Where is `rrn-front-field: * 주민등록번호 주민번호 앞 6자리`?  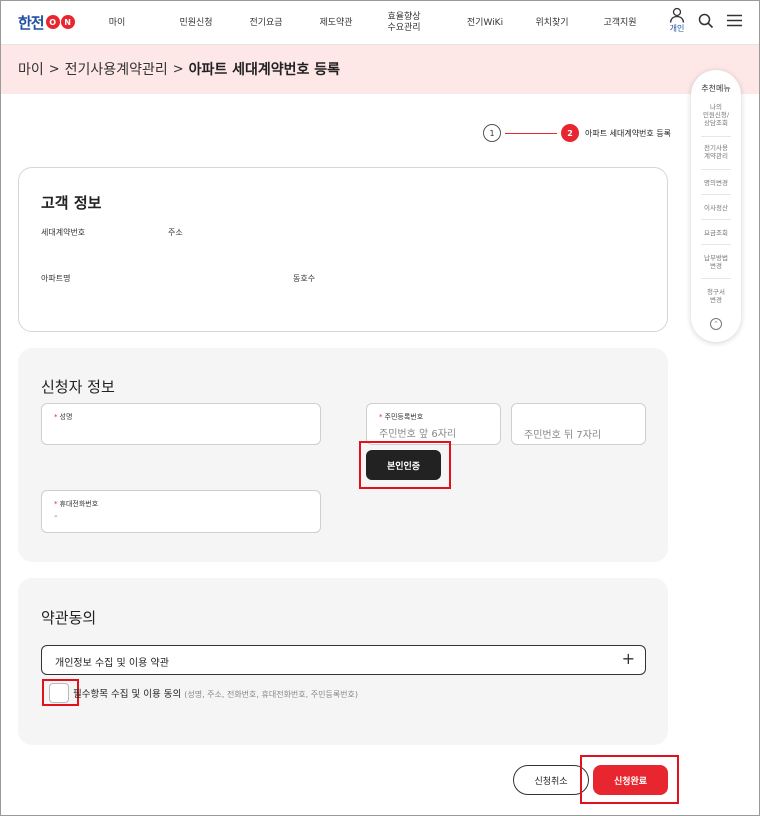
rrn-front-field: * 주민등록번호 주민번호 앞 6자리 is located at coordinates (433, 424).